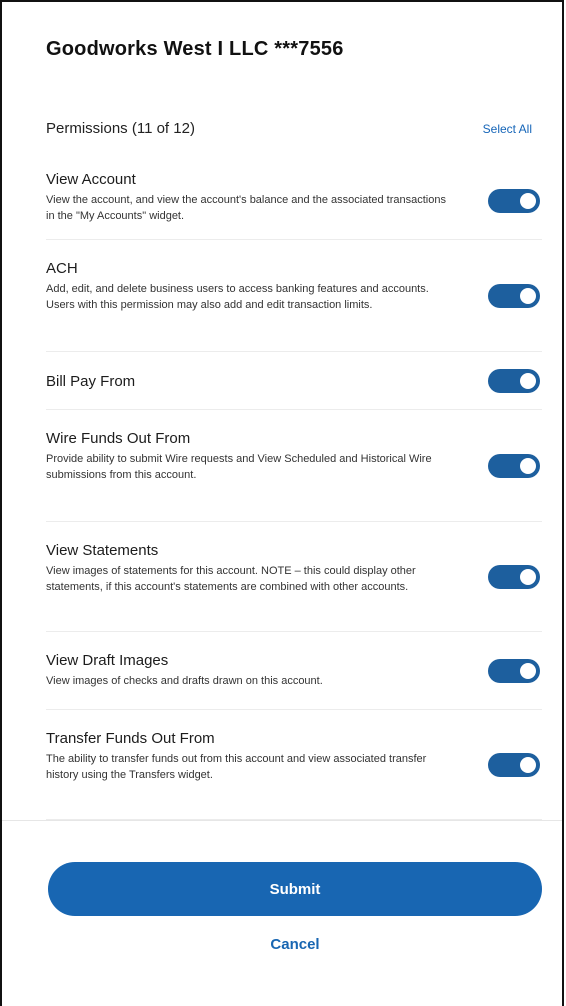 Image resolution: width=566 pixels, height=1006 pixels. What do you see at coordinates (120, 128) in the screenshot?
I see `permissions-count: Permissions (11 of 12)` at bounding box center [120, 128].